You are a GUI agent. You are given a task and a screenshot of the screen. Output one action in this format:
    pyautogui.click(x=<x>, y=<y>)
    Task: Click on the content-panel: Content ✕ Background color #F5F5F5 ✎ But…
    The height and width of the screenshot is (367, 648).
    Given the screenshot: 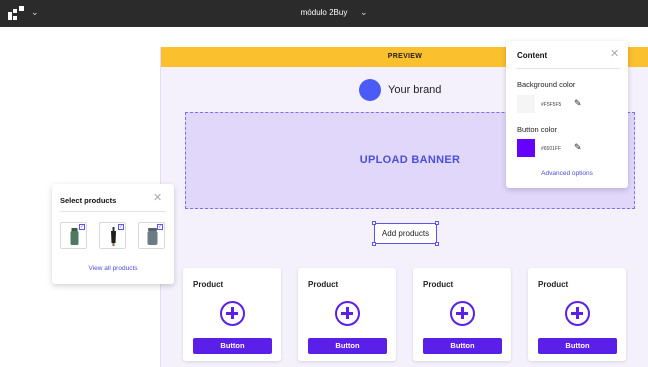 What is the action you would take?
    pyautogui.click(x=567, y=114)
    